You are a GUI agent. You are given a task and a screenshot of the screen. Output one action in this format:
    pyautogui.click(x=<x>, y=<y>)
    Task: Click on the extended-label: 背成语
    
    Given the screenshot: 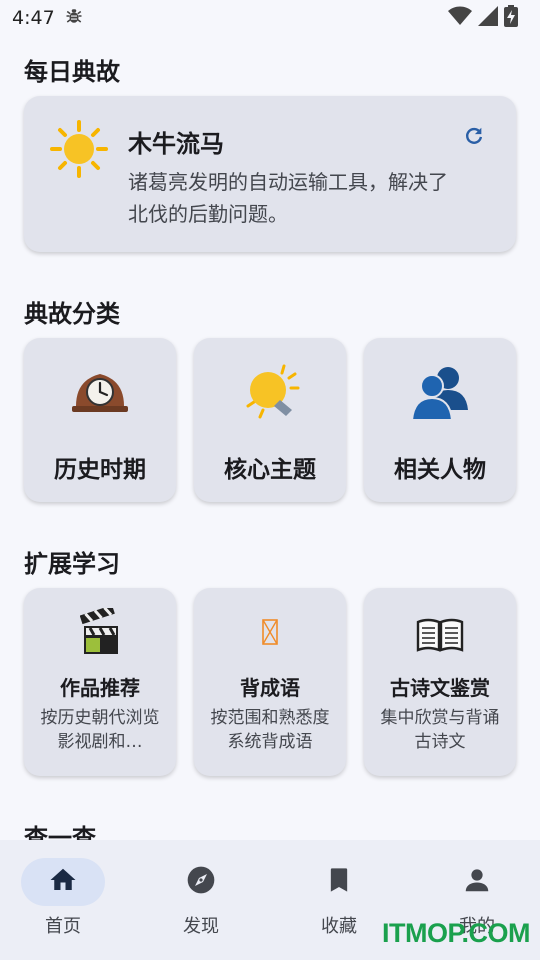 What is the action you would take?
    pyautogui.click(x=270, y=688)
    